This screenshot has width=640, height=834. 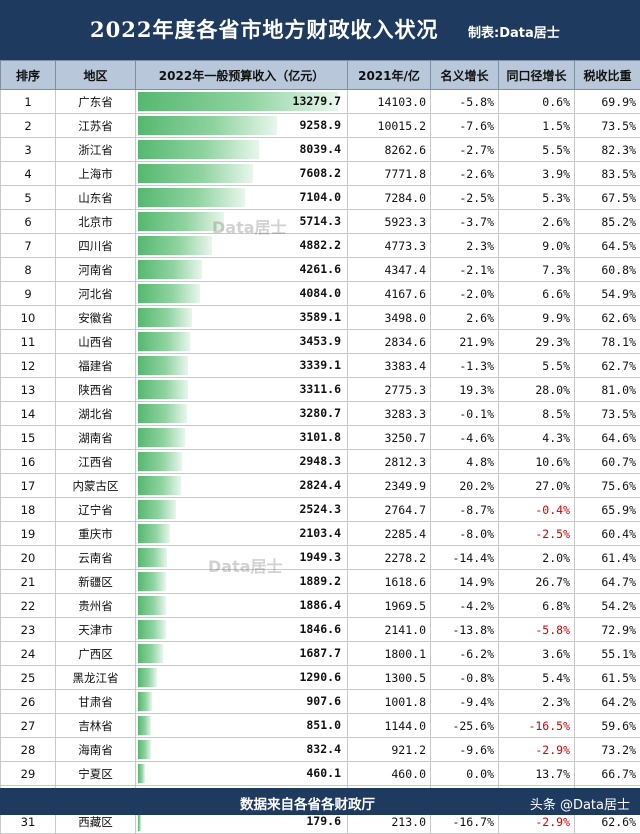 What do you see at coordinates (323, 725) in the screenshot?
I see `revenue-2022-value: 851.0` at bounding box center [323, 725].